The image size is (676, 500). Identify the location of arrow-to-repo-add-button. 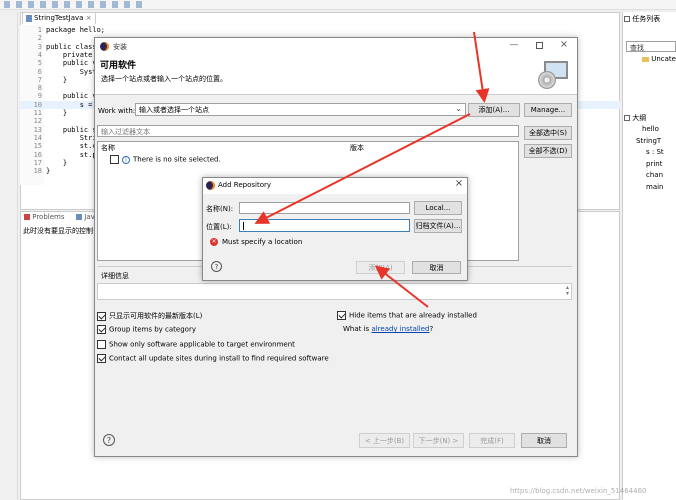
(401, 286).